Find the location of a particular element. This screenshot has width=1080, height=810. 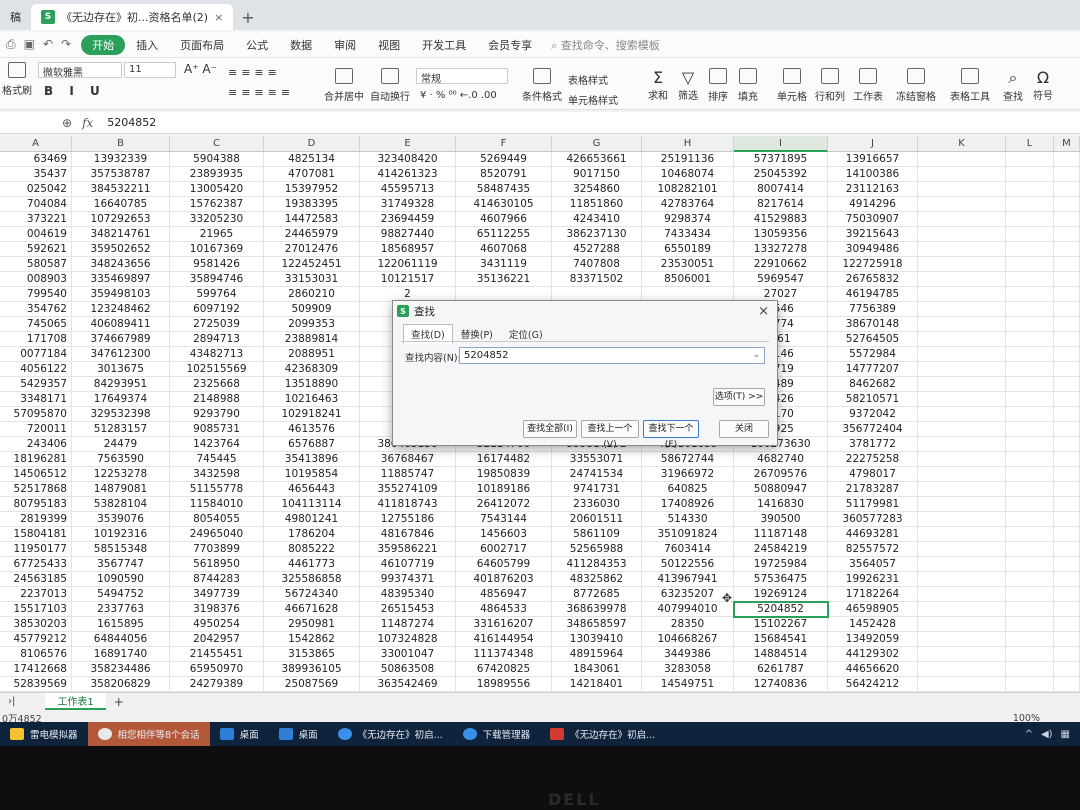

table-cell: 23889814 is located at coordinates (312, 339).